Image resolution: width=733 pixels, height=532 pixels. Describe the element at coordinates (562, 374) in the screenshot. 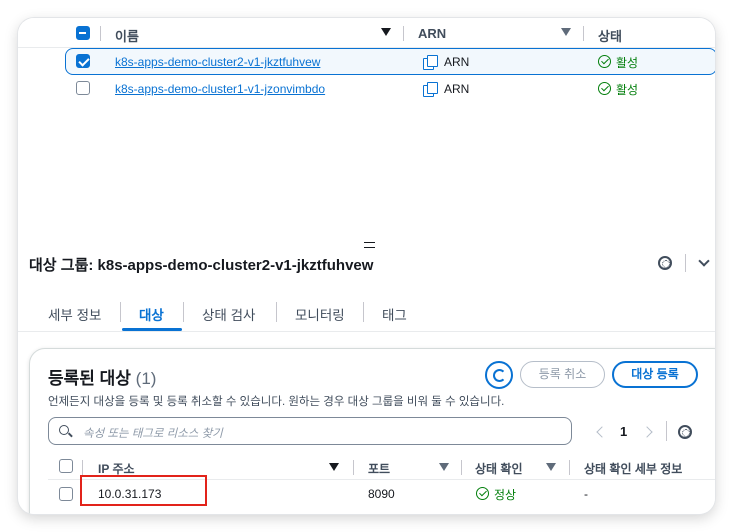

I see `deregister-button: 등록 취소` at that location.